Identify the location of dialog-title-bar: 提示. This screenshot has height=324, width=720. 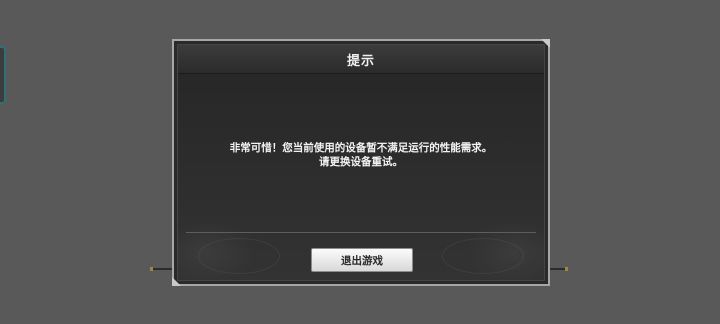
(361, 59).